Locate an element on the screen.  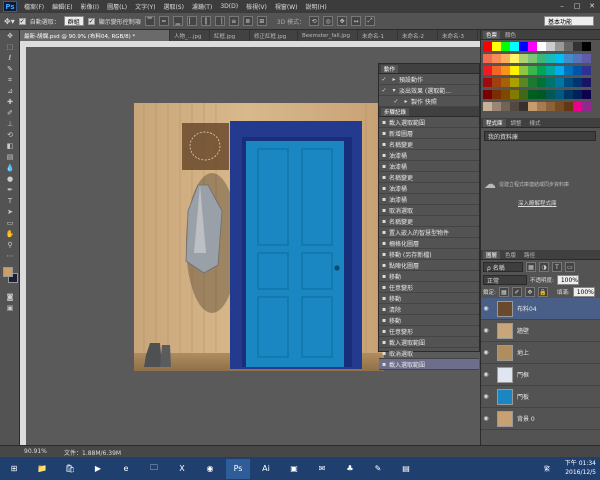
tab-libraries: 程式庫 is located at coordinates (494, 122).